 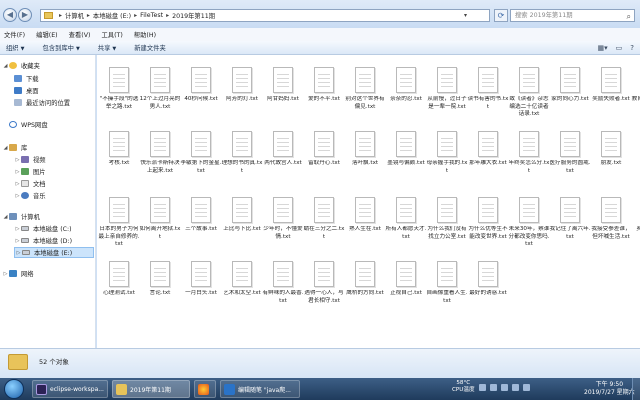 What do you see at coordinates (611, 160) in the screenshot?
I see `file-item: 朋友.txt` at bounding box center [611, 160].